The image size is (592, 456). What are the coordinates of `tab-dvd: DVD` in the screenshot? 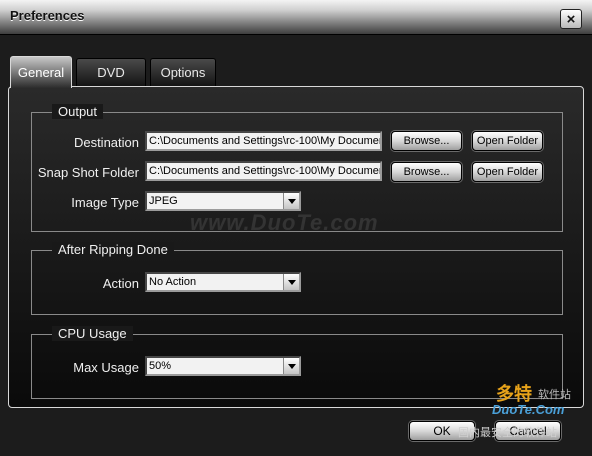 It's located at (111, 72).